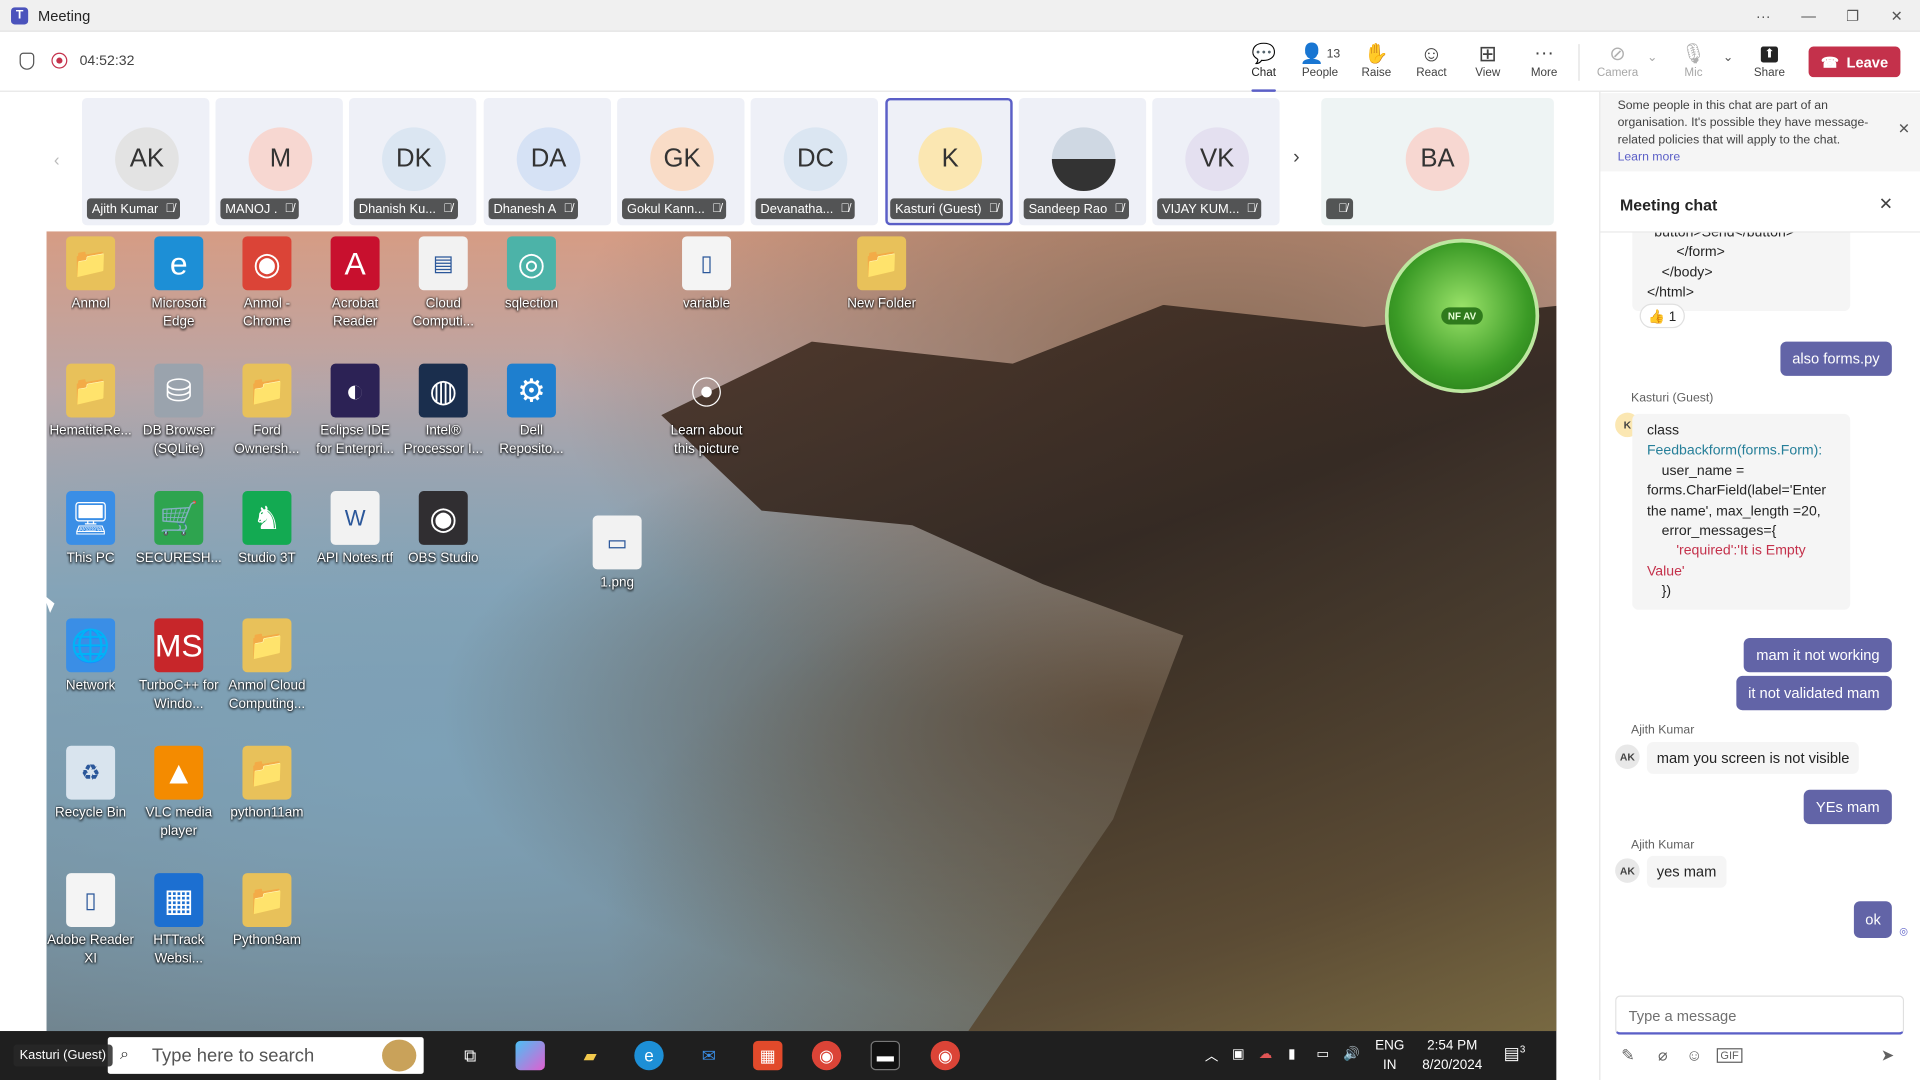 The height and width of the screenshot is (1080, 1920). Describe the element at coordinates (1663, 730) in the screenshot. I see `message-sender: Ajith Kumar` at that location.